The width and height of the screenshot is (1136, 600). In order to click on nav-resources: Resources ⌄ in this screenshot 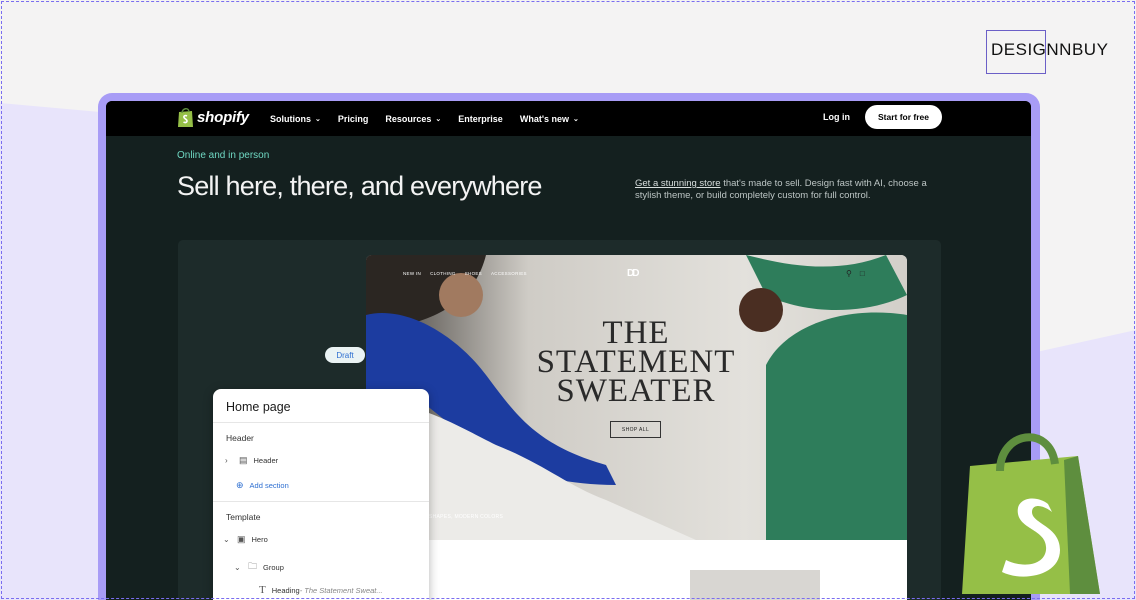, I will do `click(413, 119)`.